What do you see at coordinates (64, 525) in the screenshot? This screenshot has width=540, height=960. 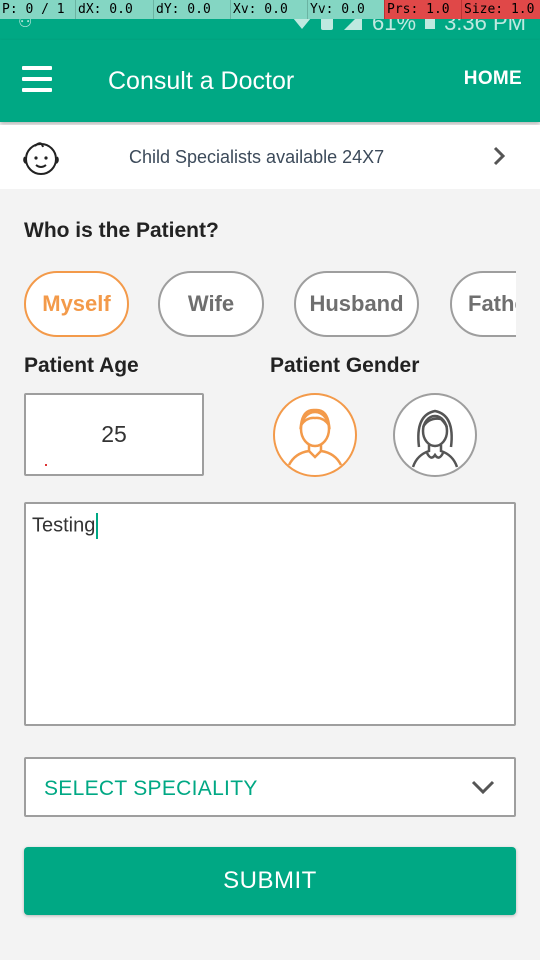 I see `symptoms-text: Testing` at bounding box center [64, 525].